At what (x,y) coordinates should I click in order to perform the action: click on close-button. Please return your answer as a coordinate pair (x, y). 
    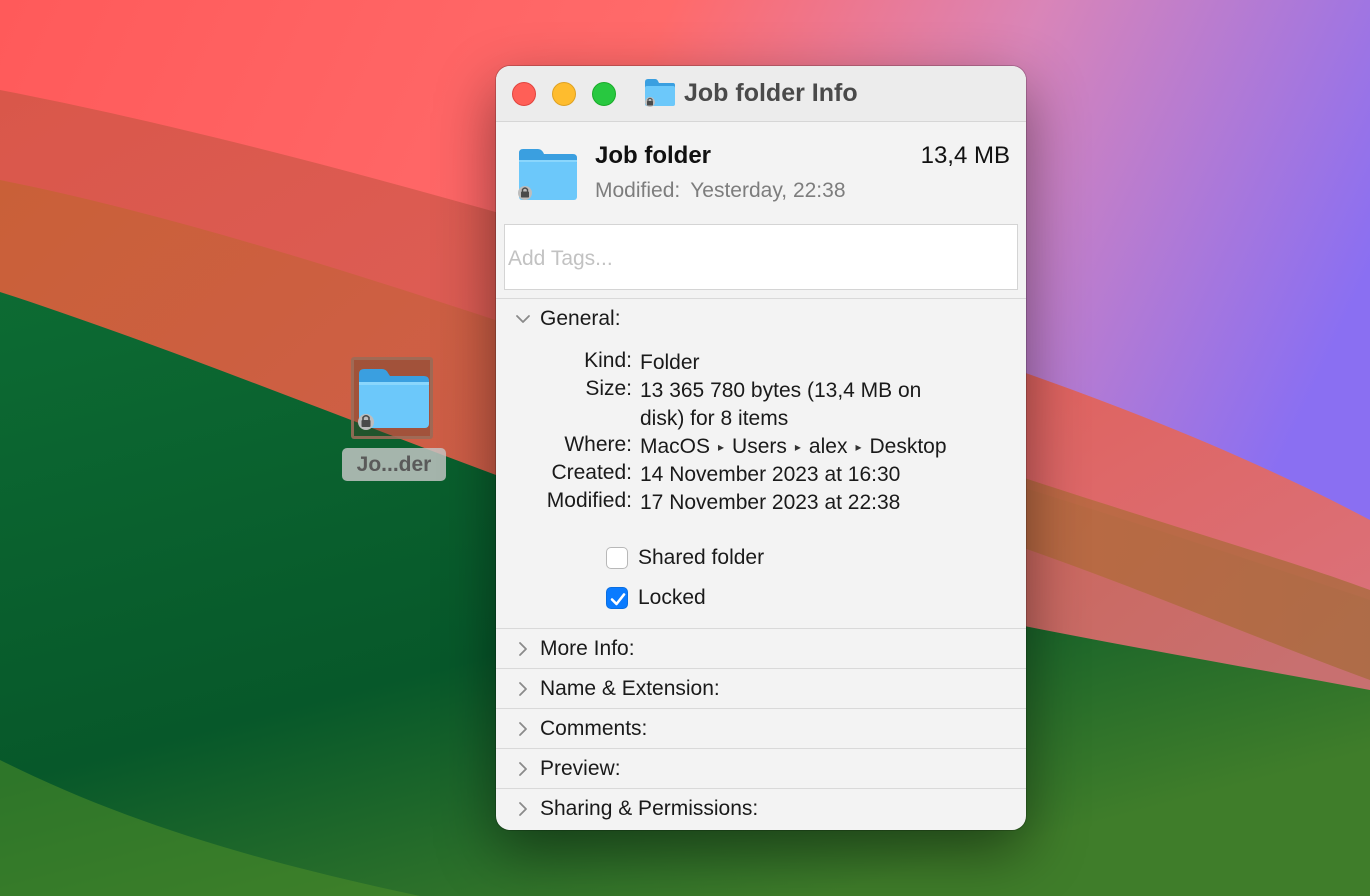
    Looking at the image, I should click on (524, 94).